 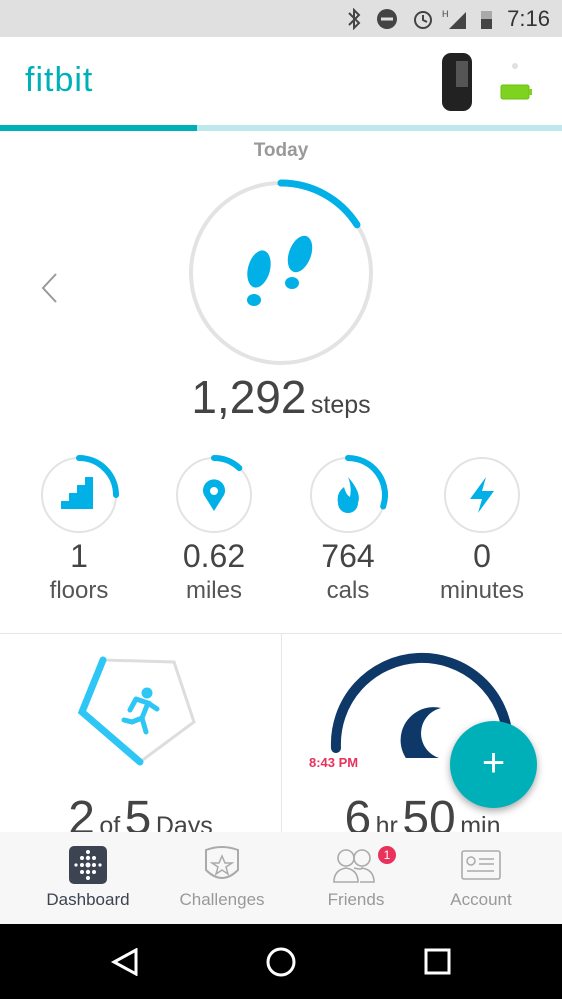 What do you see at coordinates (480, 822) in the screenshot?
I see `sleep-min-unit: min` at bounding box center [480, 822].